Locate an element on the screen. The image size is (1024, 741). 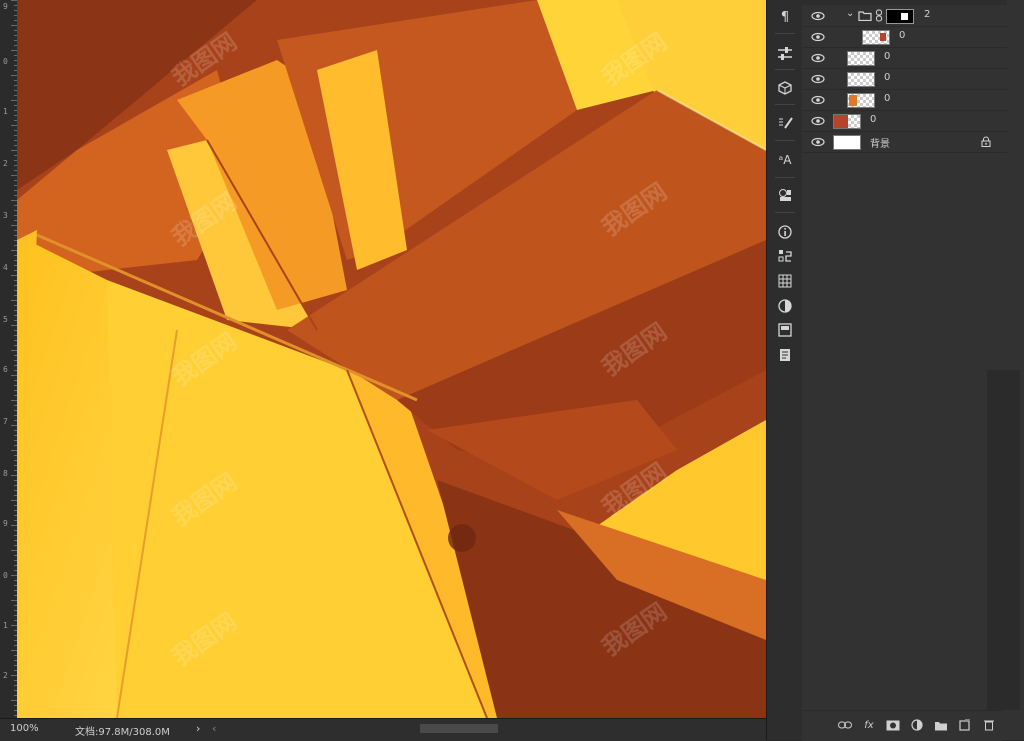
clone-source-icon is located at coordinates (785, 195).